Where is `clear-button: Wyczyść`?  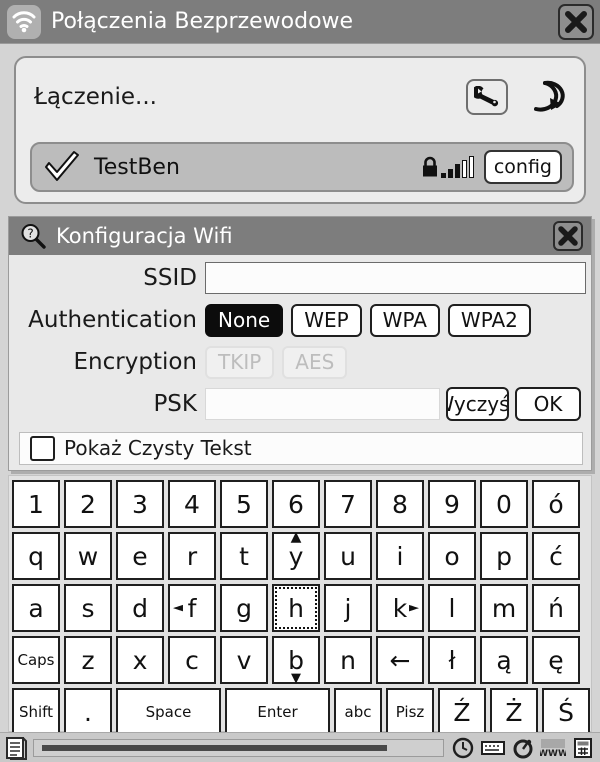 clear-button: Wyczyść is located at coordinates (477, 404).